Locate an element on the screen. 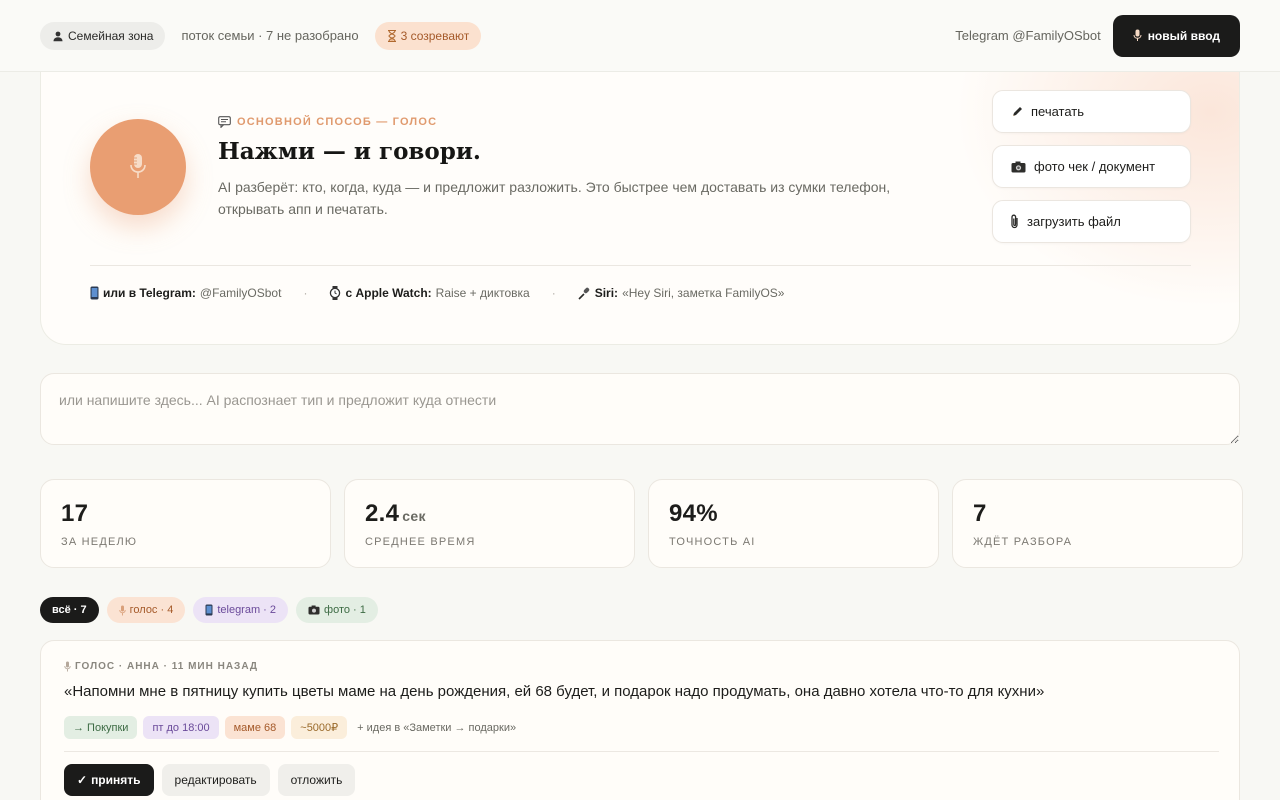  stat-value: 7 is located at coordinates (980, 513).